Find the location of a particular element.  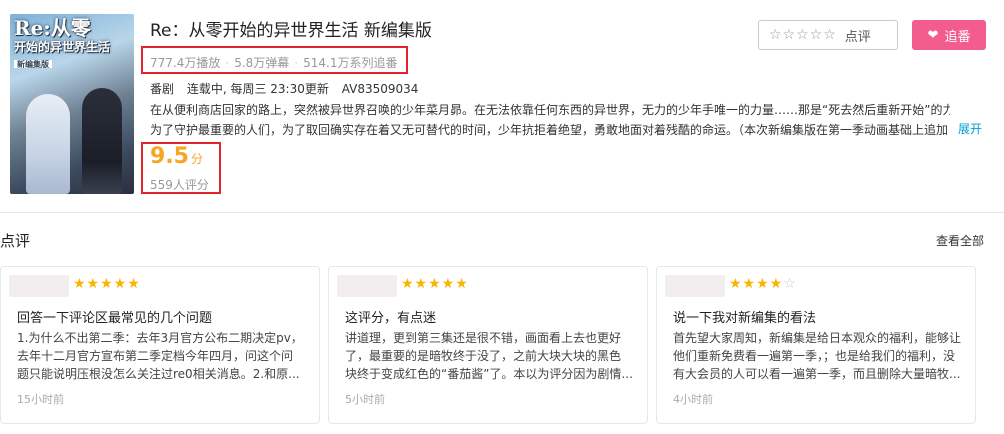

cover-logo-line1: Re:从零 is located at coordinates (52, 28).